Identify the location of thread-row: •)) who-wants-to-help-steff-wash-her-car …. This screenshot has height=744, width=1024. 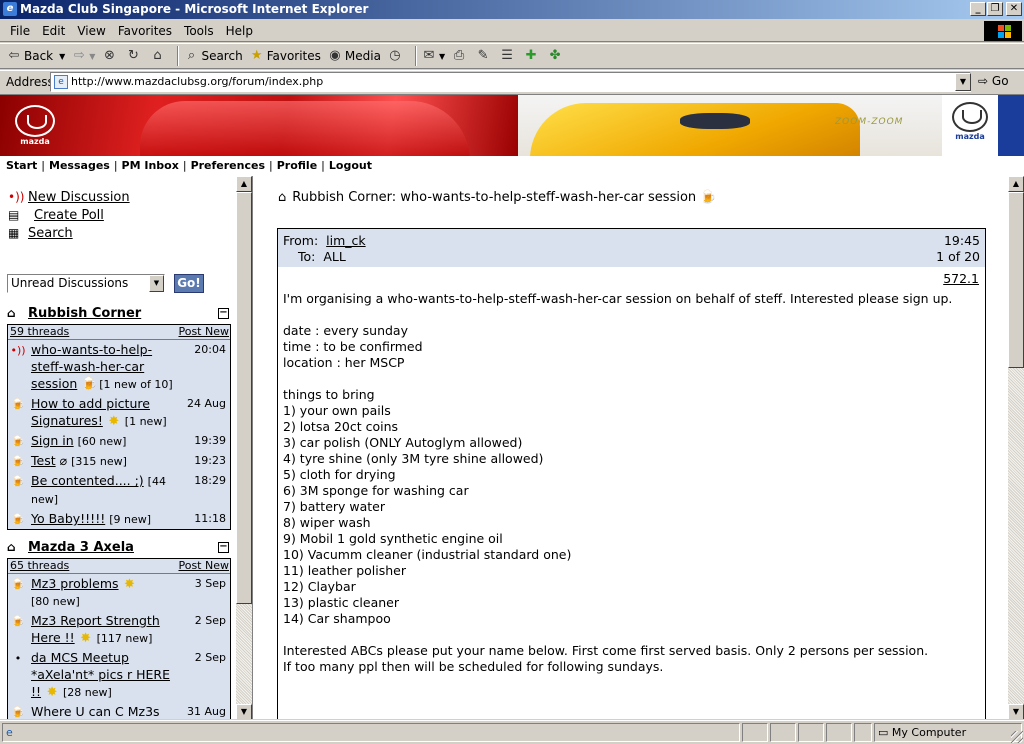
(118, 367).